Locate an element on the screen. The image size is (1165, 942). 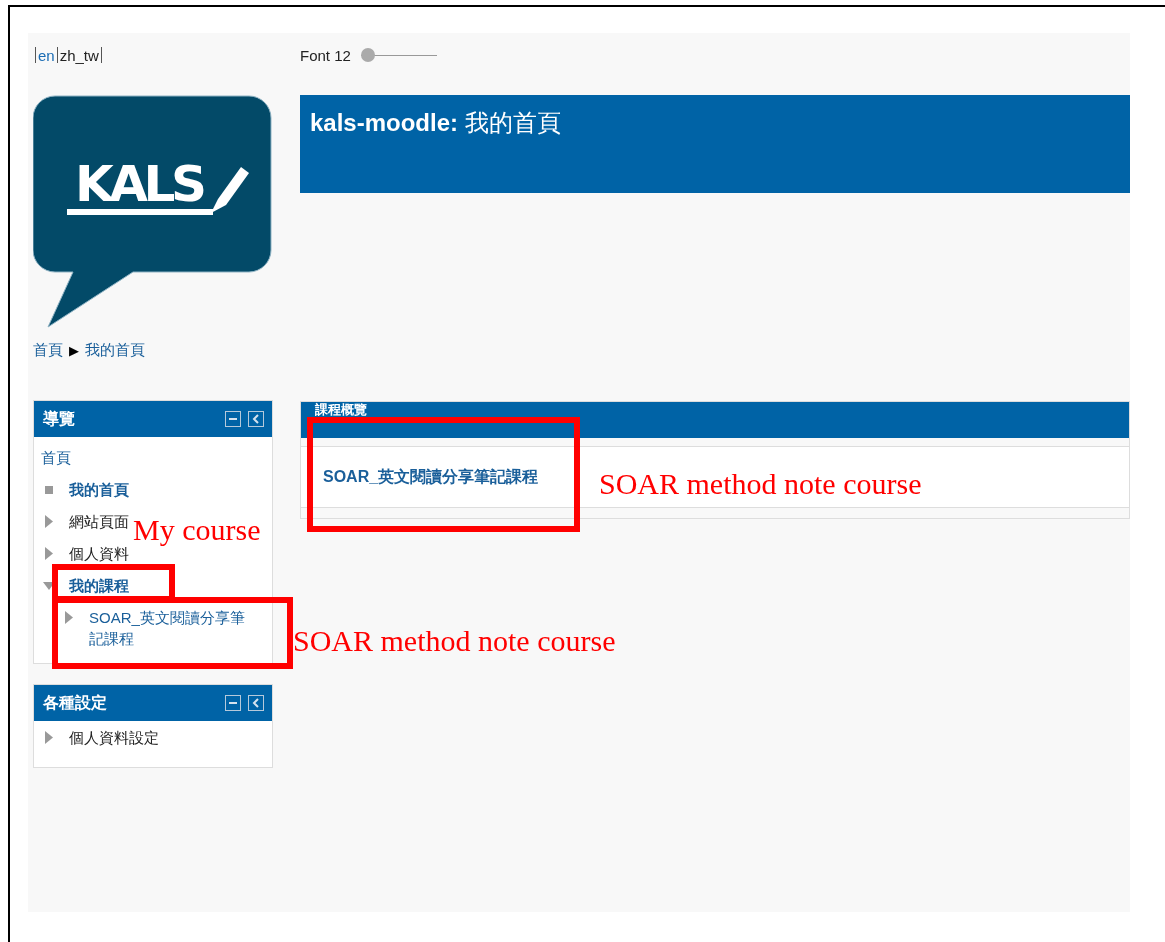
course-link: SOAR_英文閱讀分享筆記課程 is located at coordinates (431, 477).